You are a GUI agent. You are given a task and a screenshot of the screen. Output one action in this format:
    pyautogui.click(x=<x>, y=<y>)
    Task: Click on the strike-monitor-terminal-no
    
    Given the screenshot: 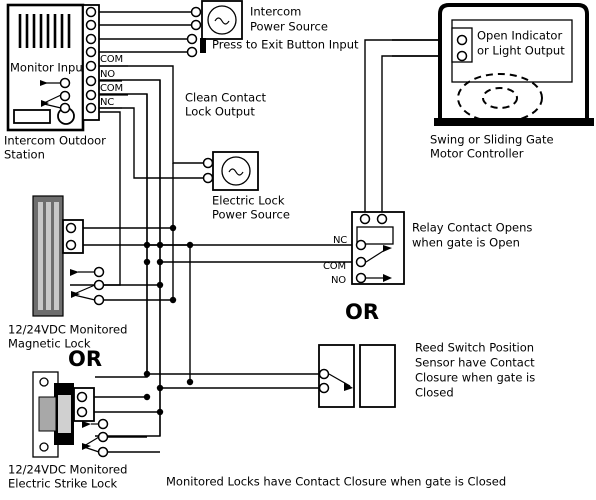 What is the action you would take?
    pyautogui.click(x=103, y=452)
    